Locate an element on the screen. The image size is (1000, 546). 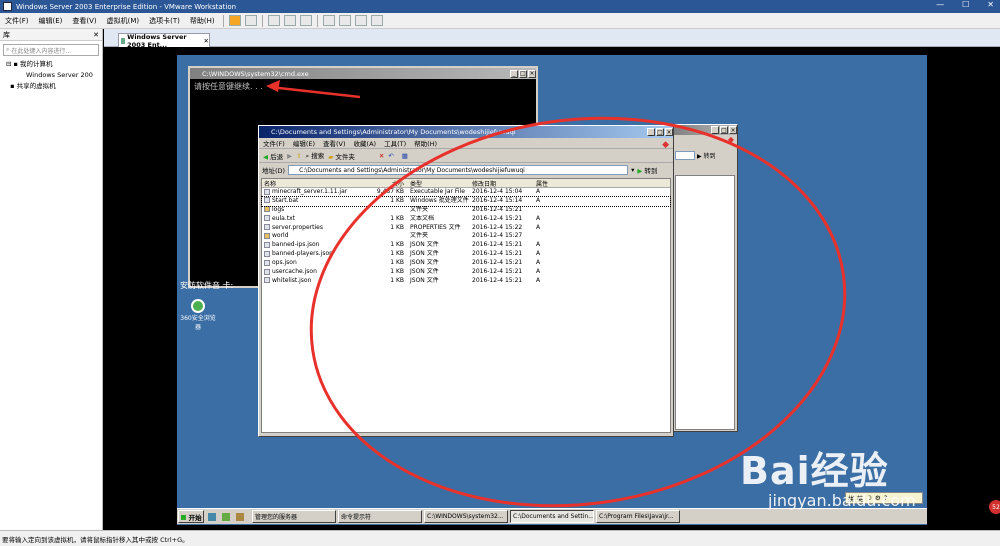
thumbnail-view-icon is located at coordinates (344, 20).